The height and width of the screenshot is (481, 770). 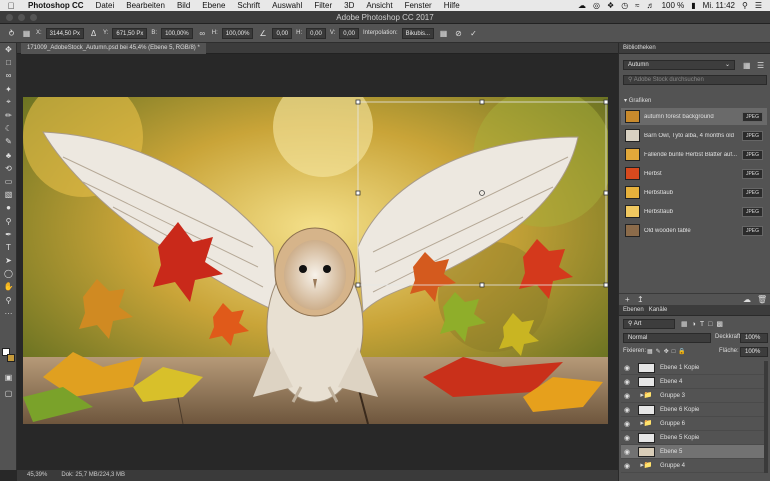 What do you see at coordinates (610, 5) in the screenshot?
I see `dropbox-icon: ❖` at bounding box center [610, 5].